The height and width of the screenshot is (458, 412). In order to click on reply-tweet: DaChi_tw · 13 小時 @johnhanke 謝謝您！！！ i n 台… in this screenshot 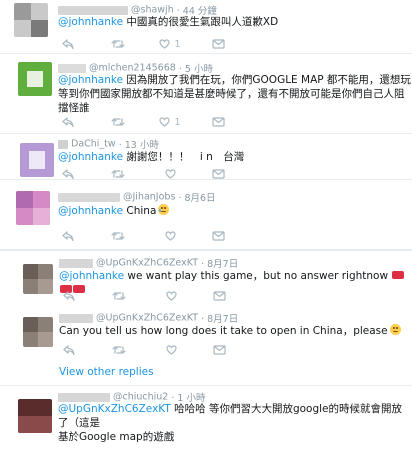, I will do `click(206, 157)`.